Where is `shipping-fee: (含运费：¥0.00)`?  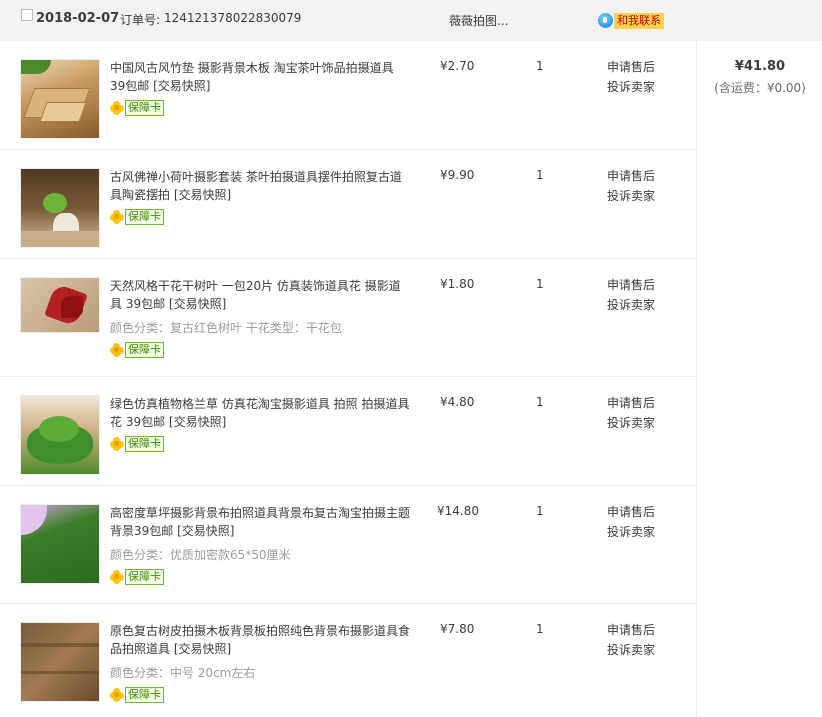
shipping-fee: (含运费：¥0.00) is located at coordinates (760, 88).